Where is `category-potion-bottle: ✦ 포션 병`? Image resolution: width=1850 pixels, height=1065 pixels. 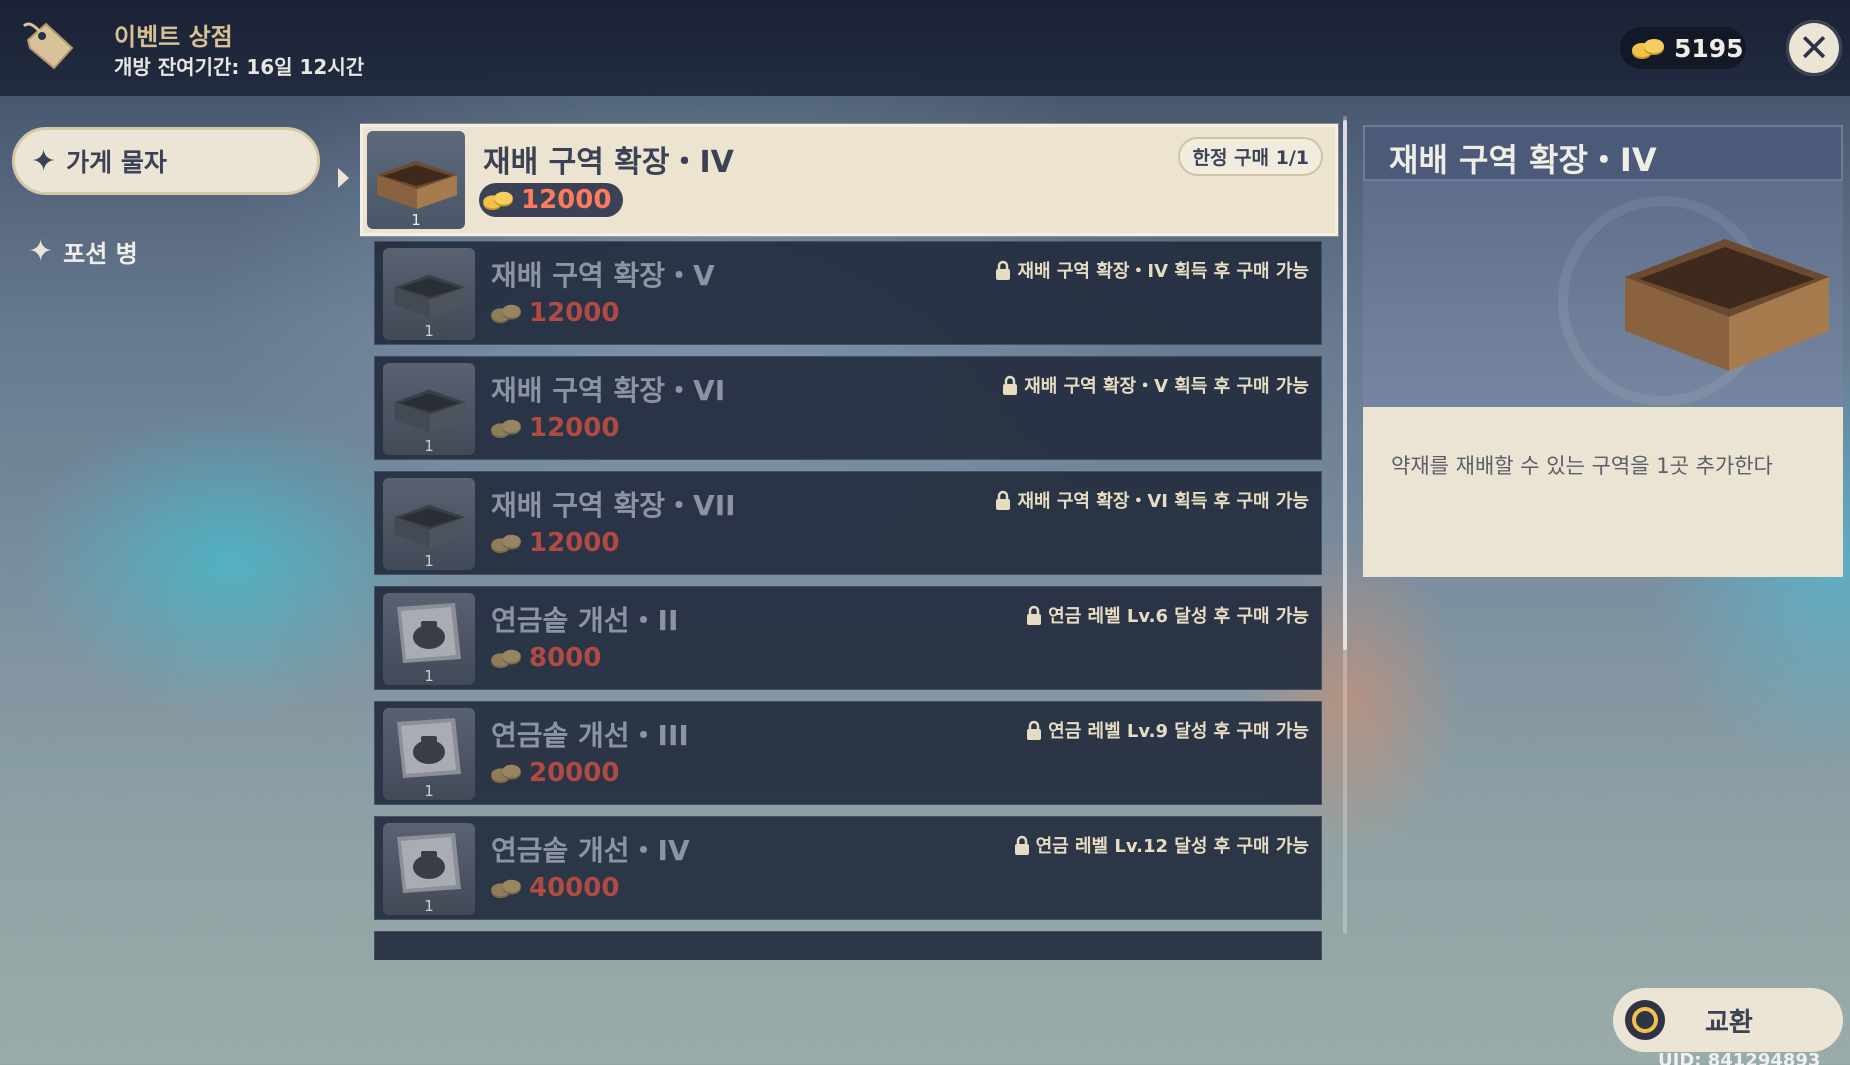 category-potion-bottle: ✦ 포션 병 is located at coordinates (83, 251).